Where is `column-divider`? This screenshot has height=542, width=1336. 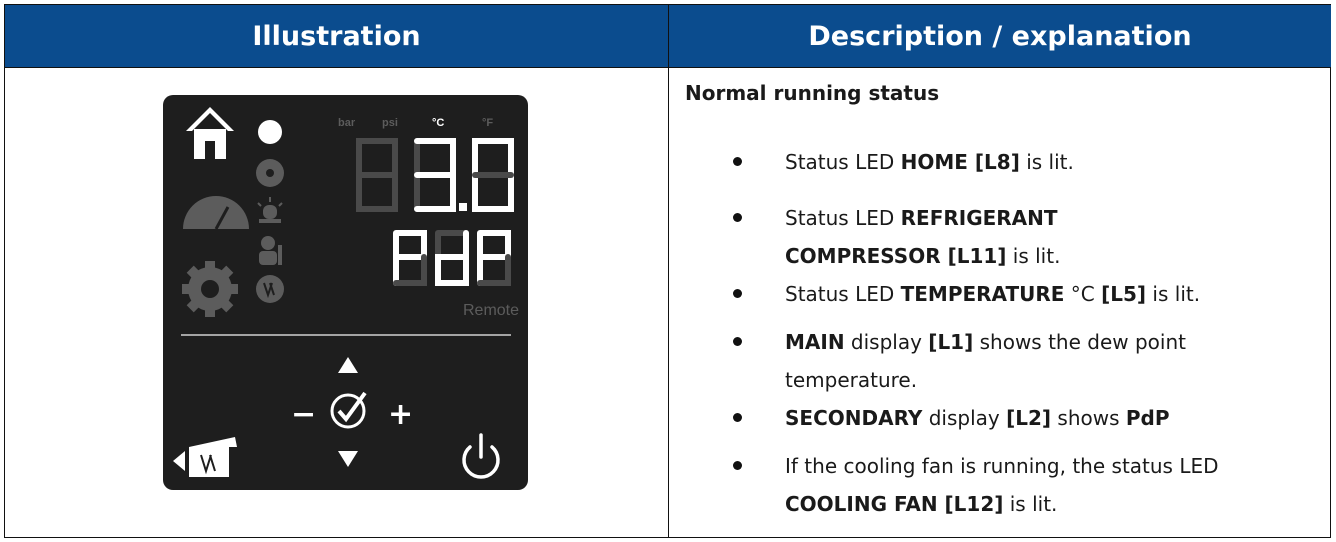
column-divider is located at coordinates (668, 271).